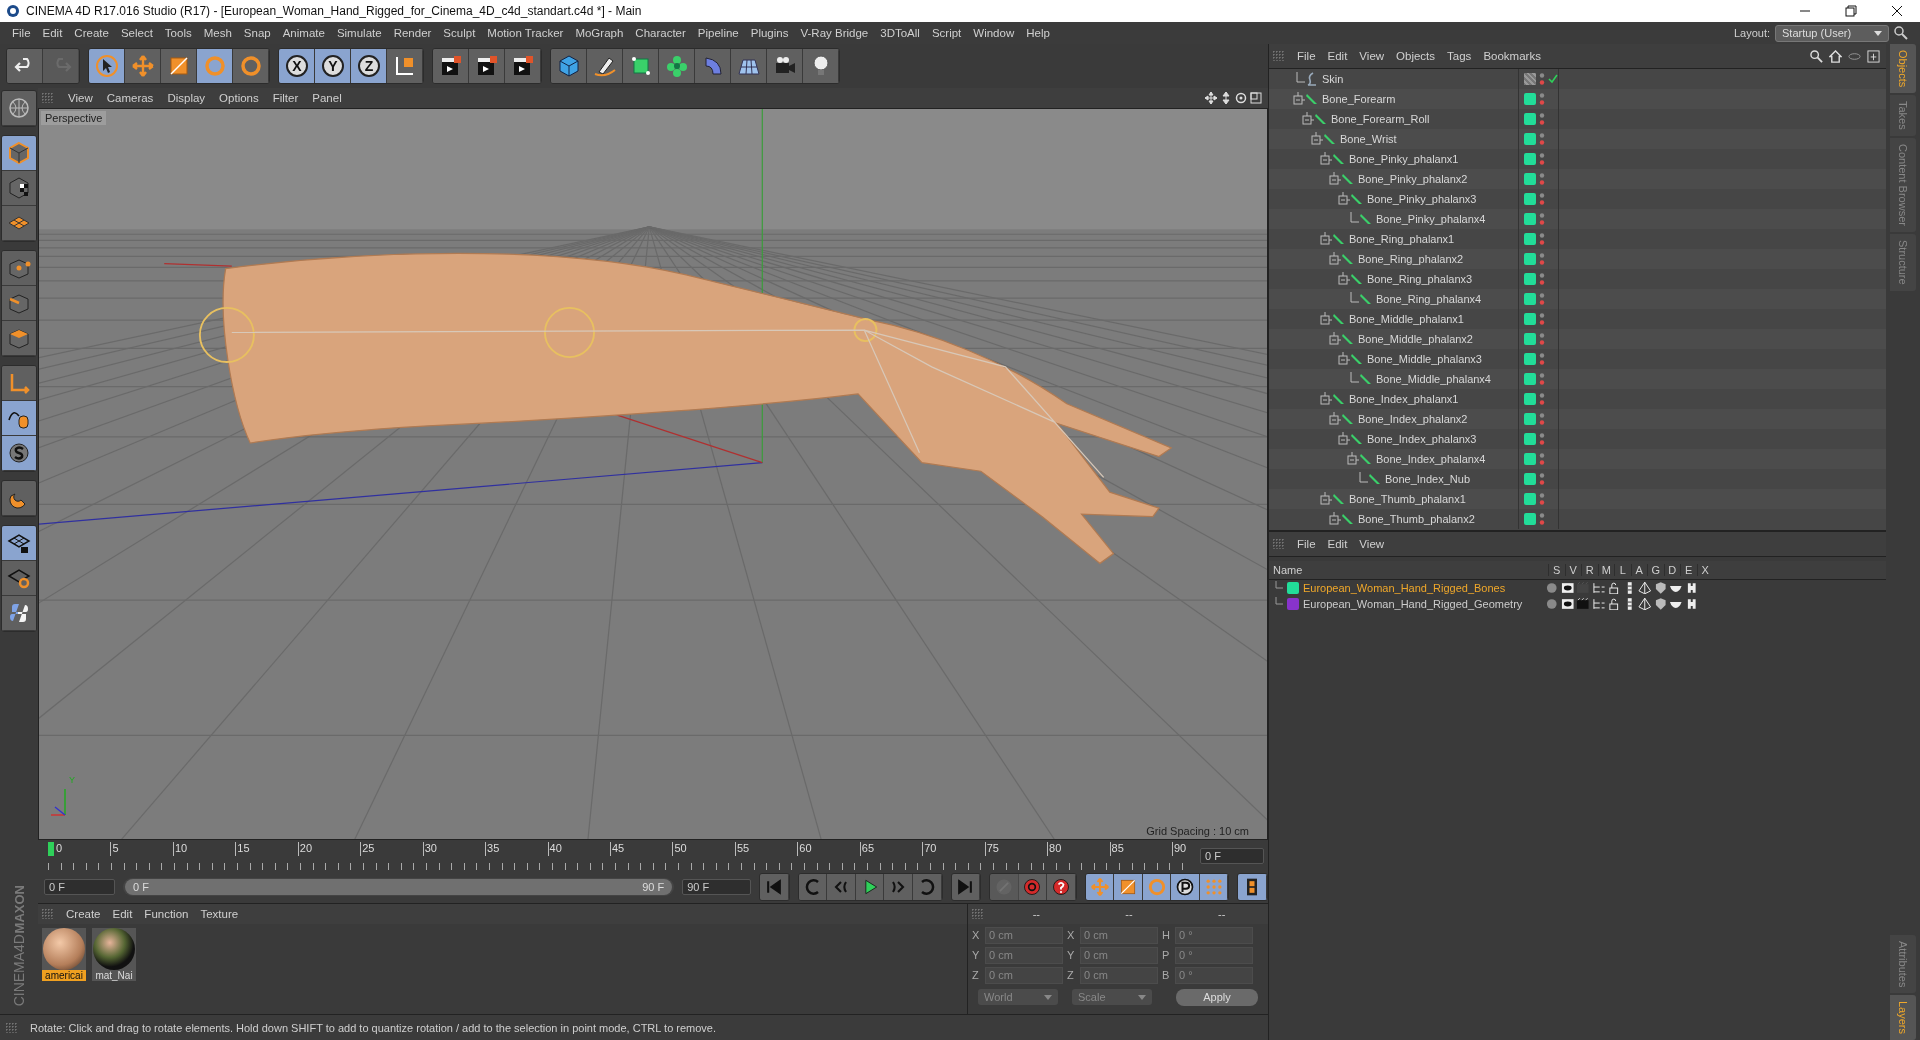 The height and width of the screenshot is (1040, 1920). I want to click on object-name: Bone_Pinky_phalanx4, so click(1431, 219).